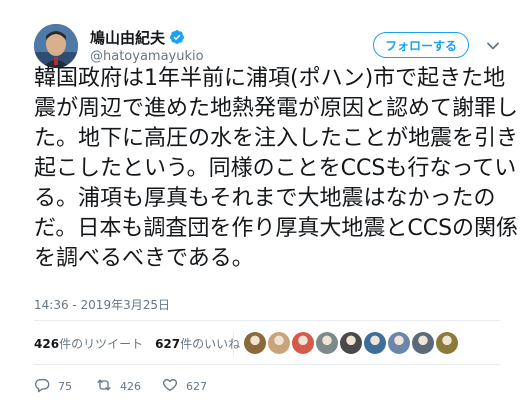 The height and width of the screenshot is (418, 532). What do you see at coordinates (177, 37) in the screenshot?
I see `verified-badge-icon` at bounding box center [177, 37].